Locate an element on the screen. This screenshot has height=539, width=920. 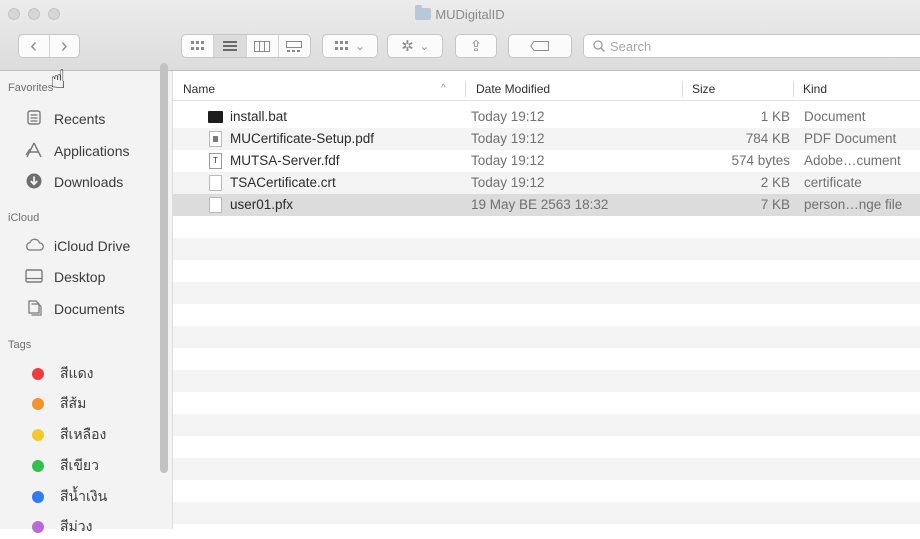
forward-button: › is located at coordinates (64, 45).